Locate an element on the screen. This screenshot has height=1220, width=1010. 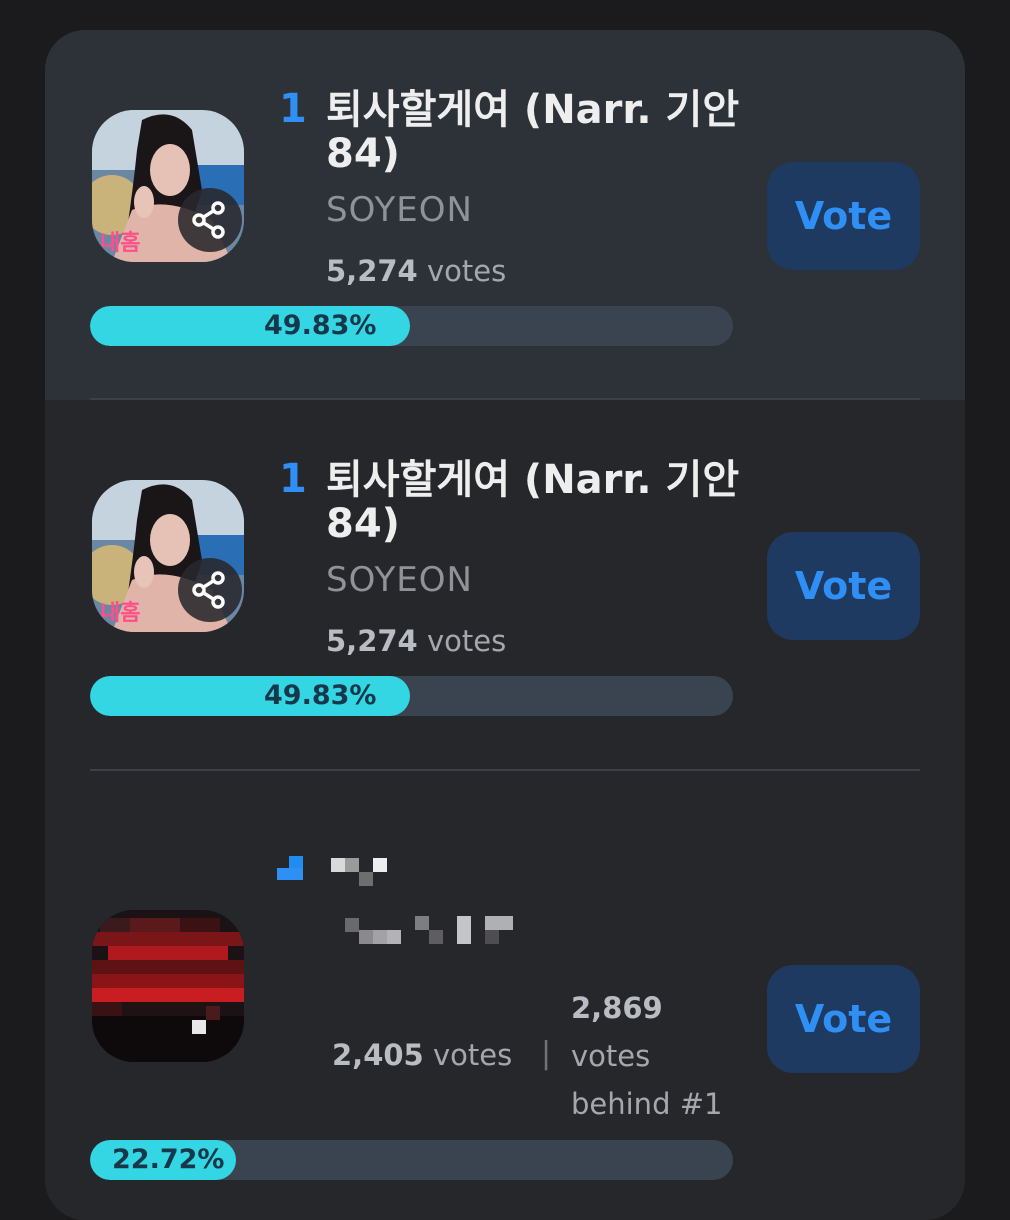
vote-count-number: 2,405 is located at coordinates (378, 1055).